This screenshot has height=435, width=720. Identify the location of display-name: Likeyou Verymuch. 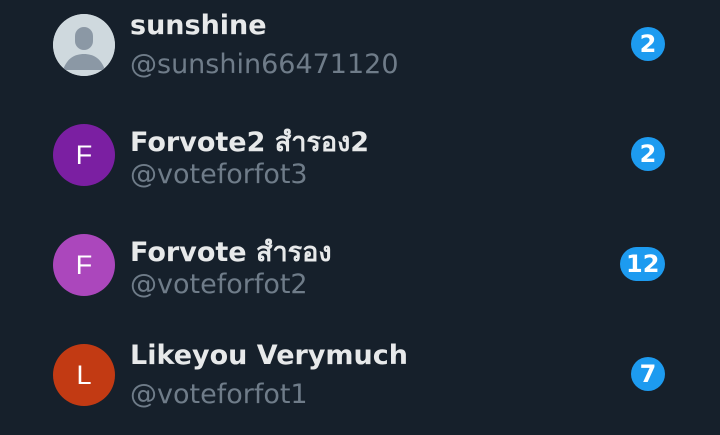
(269, 355).